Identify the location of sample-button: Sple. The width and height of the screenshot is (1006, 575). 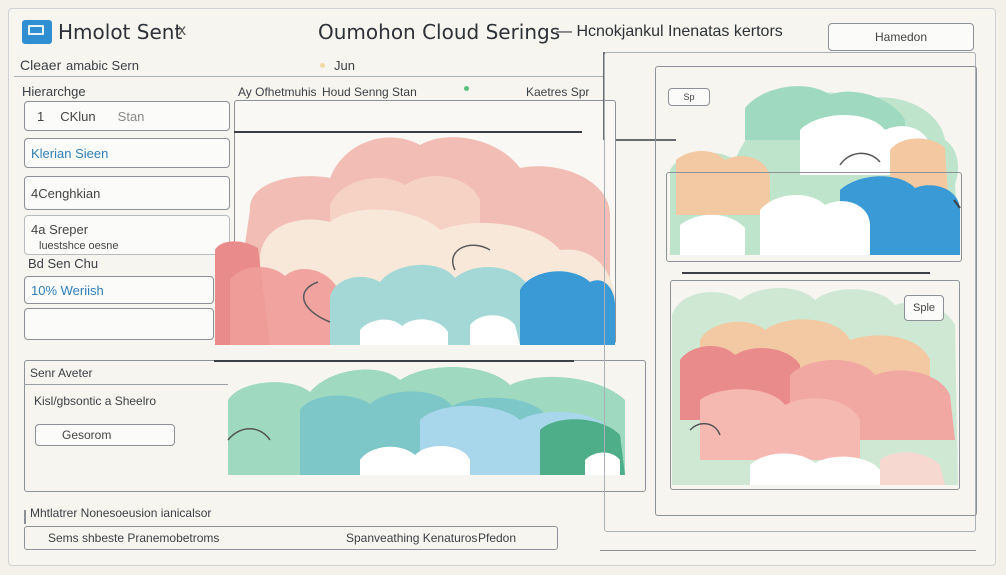
(924, 308).